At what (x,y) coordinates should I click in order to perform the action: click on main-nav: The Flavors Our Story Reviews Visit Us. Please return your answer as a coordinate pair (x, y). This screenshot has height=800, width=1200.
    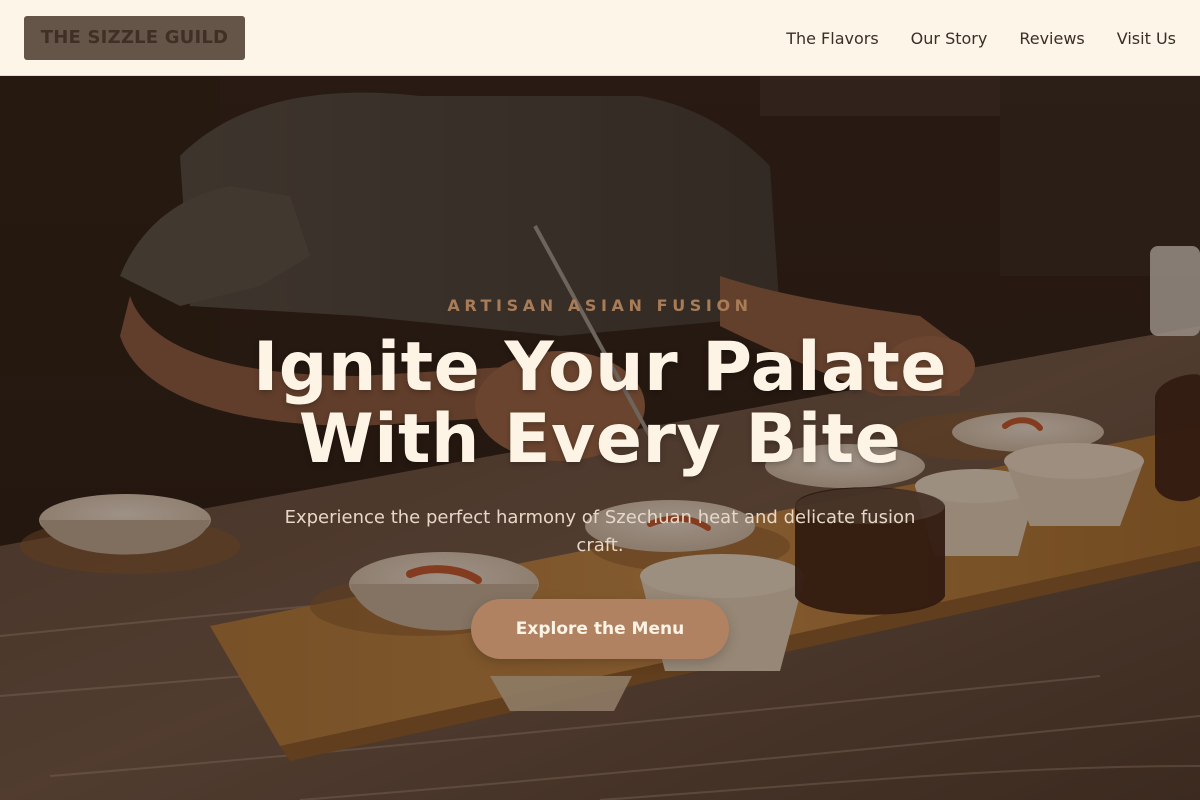
    Looking at the image, I should click on (981, 38).